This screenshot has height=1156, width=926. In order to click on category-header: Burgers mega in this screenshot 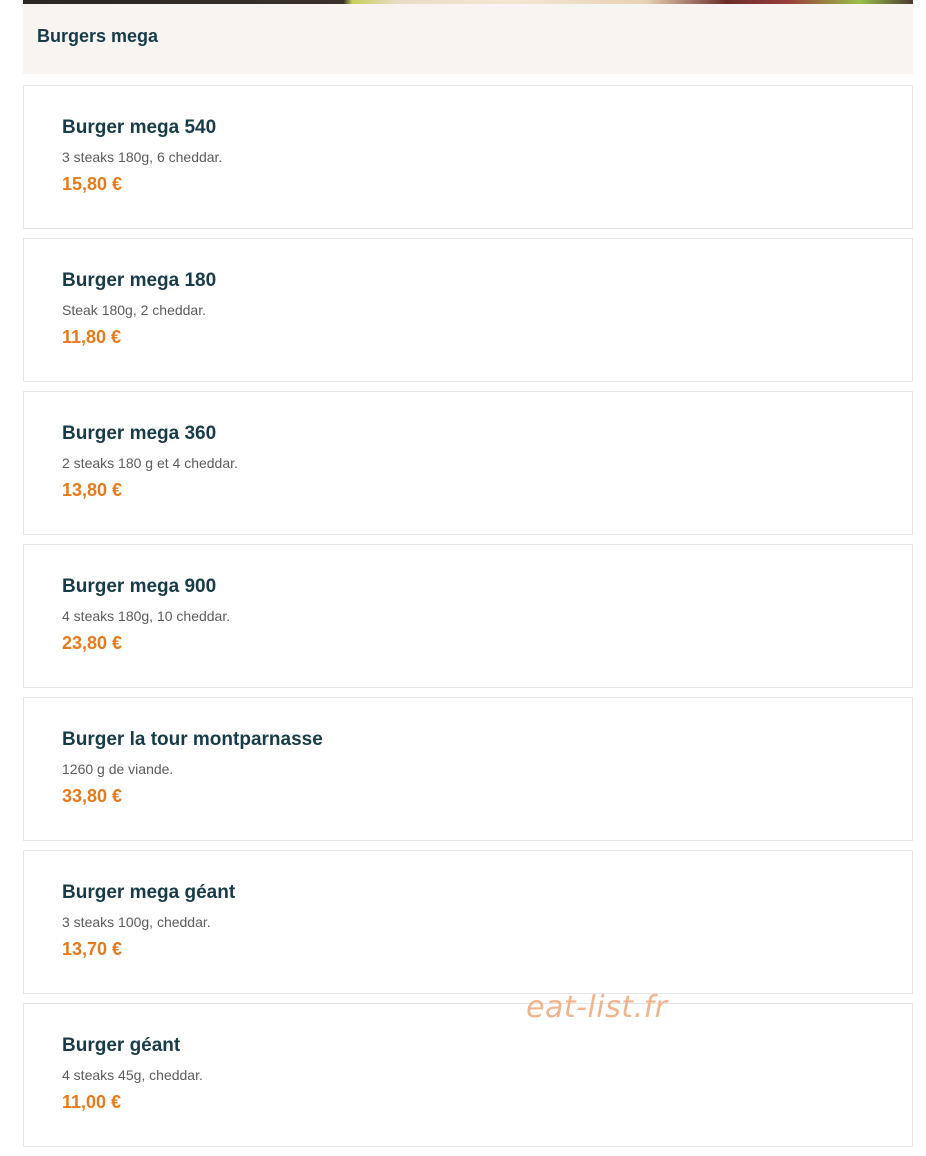, I will do `click(468, 39)`.